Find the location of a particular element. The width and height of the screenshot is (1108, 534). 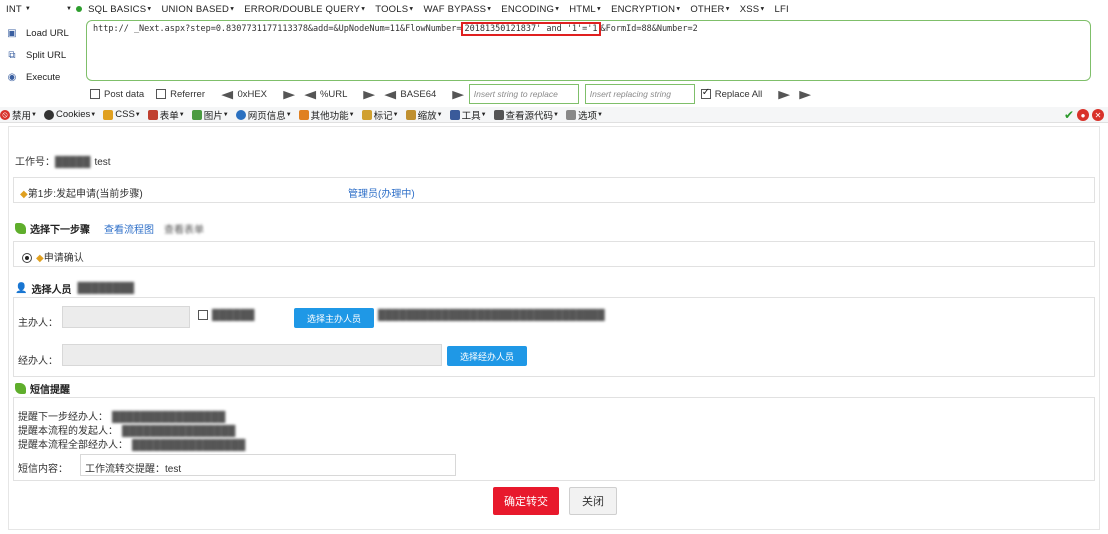

menu-lfi: LFI is located at coordinates (781, 9).